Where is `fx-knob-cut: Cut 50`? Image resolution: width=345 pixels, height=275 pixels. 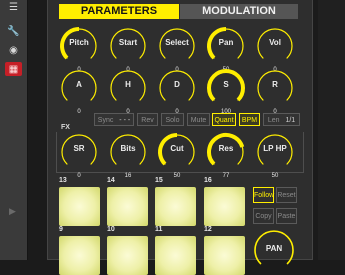
fx-knob-cut: Cut 50 is located at coordinates (177, 155).